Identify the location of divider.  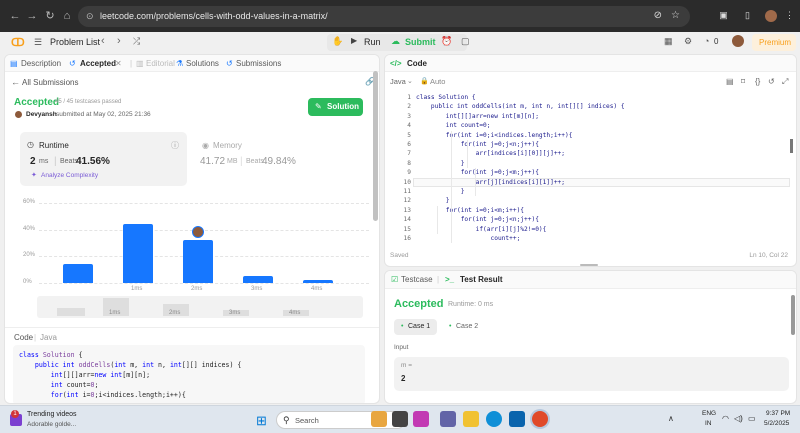
(192, 327).